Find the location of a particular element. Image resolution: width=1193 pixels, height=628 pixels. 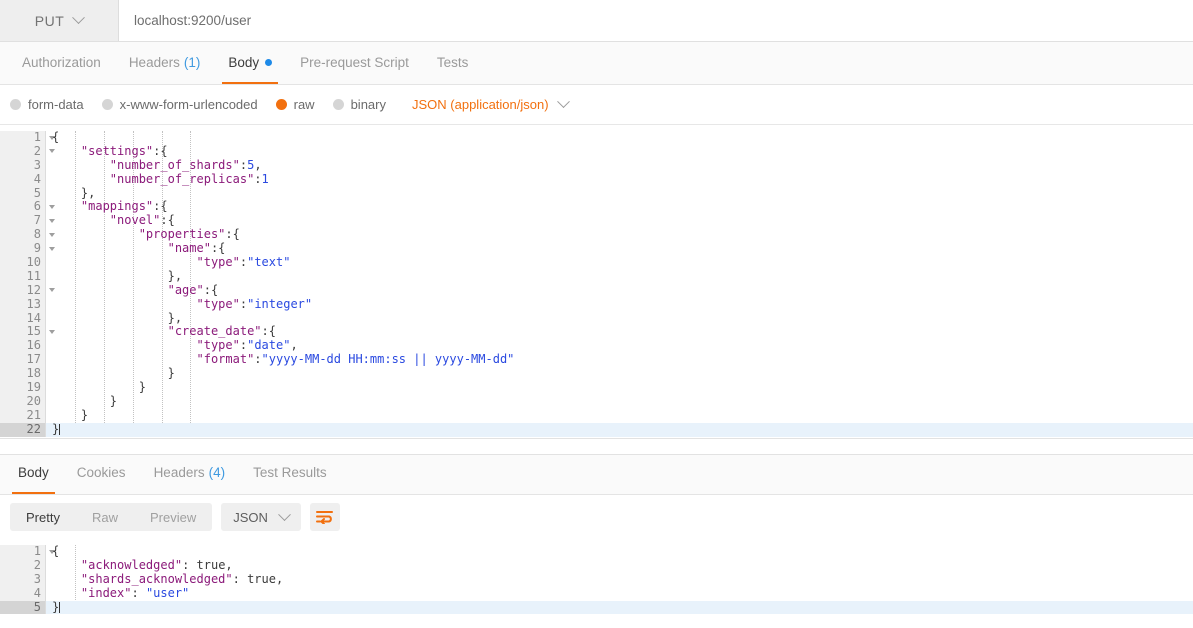

code-line: "index": "user" is located at coordinates (622, 593).